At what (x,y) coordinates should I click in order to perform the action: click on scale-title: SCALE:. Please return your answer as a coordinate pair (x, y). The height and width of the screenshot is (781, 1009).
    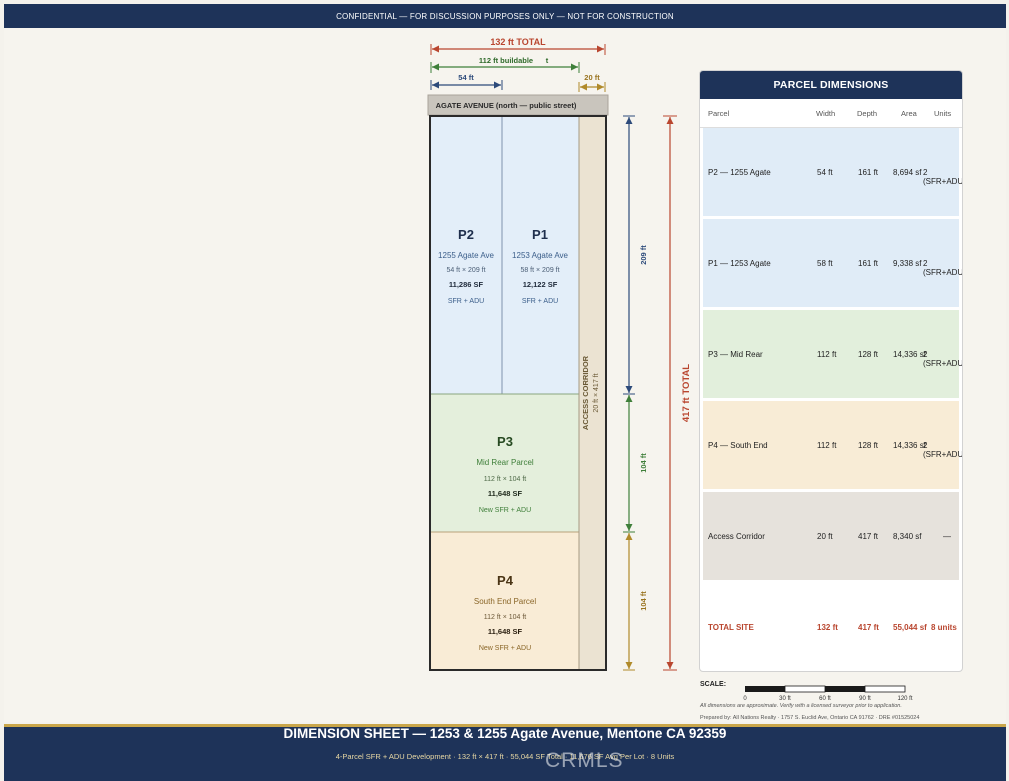
    Looking at the image, I should click on (713, 684).